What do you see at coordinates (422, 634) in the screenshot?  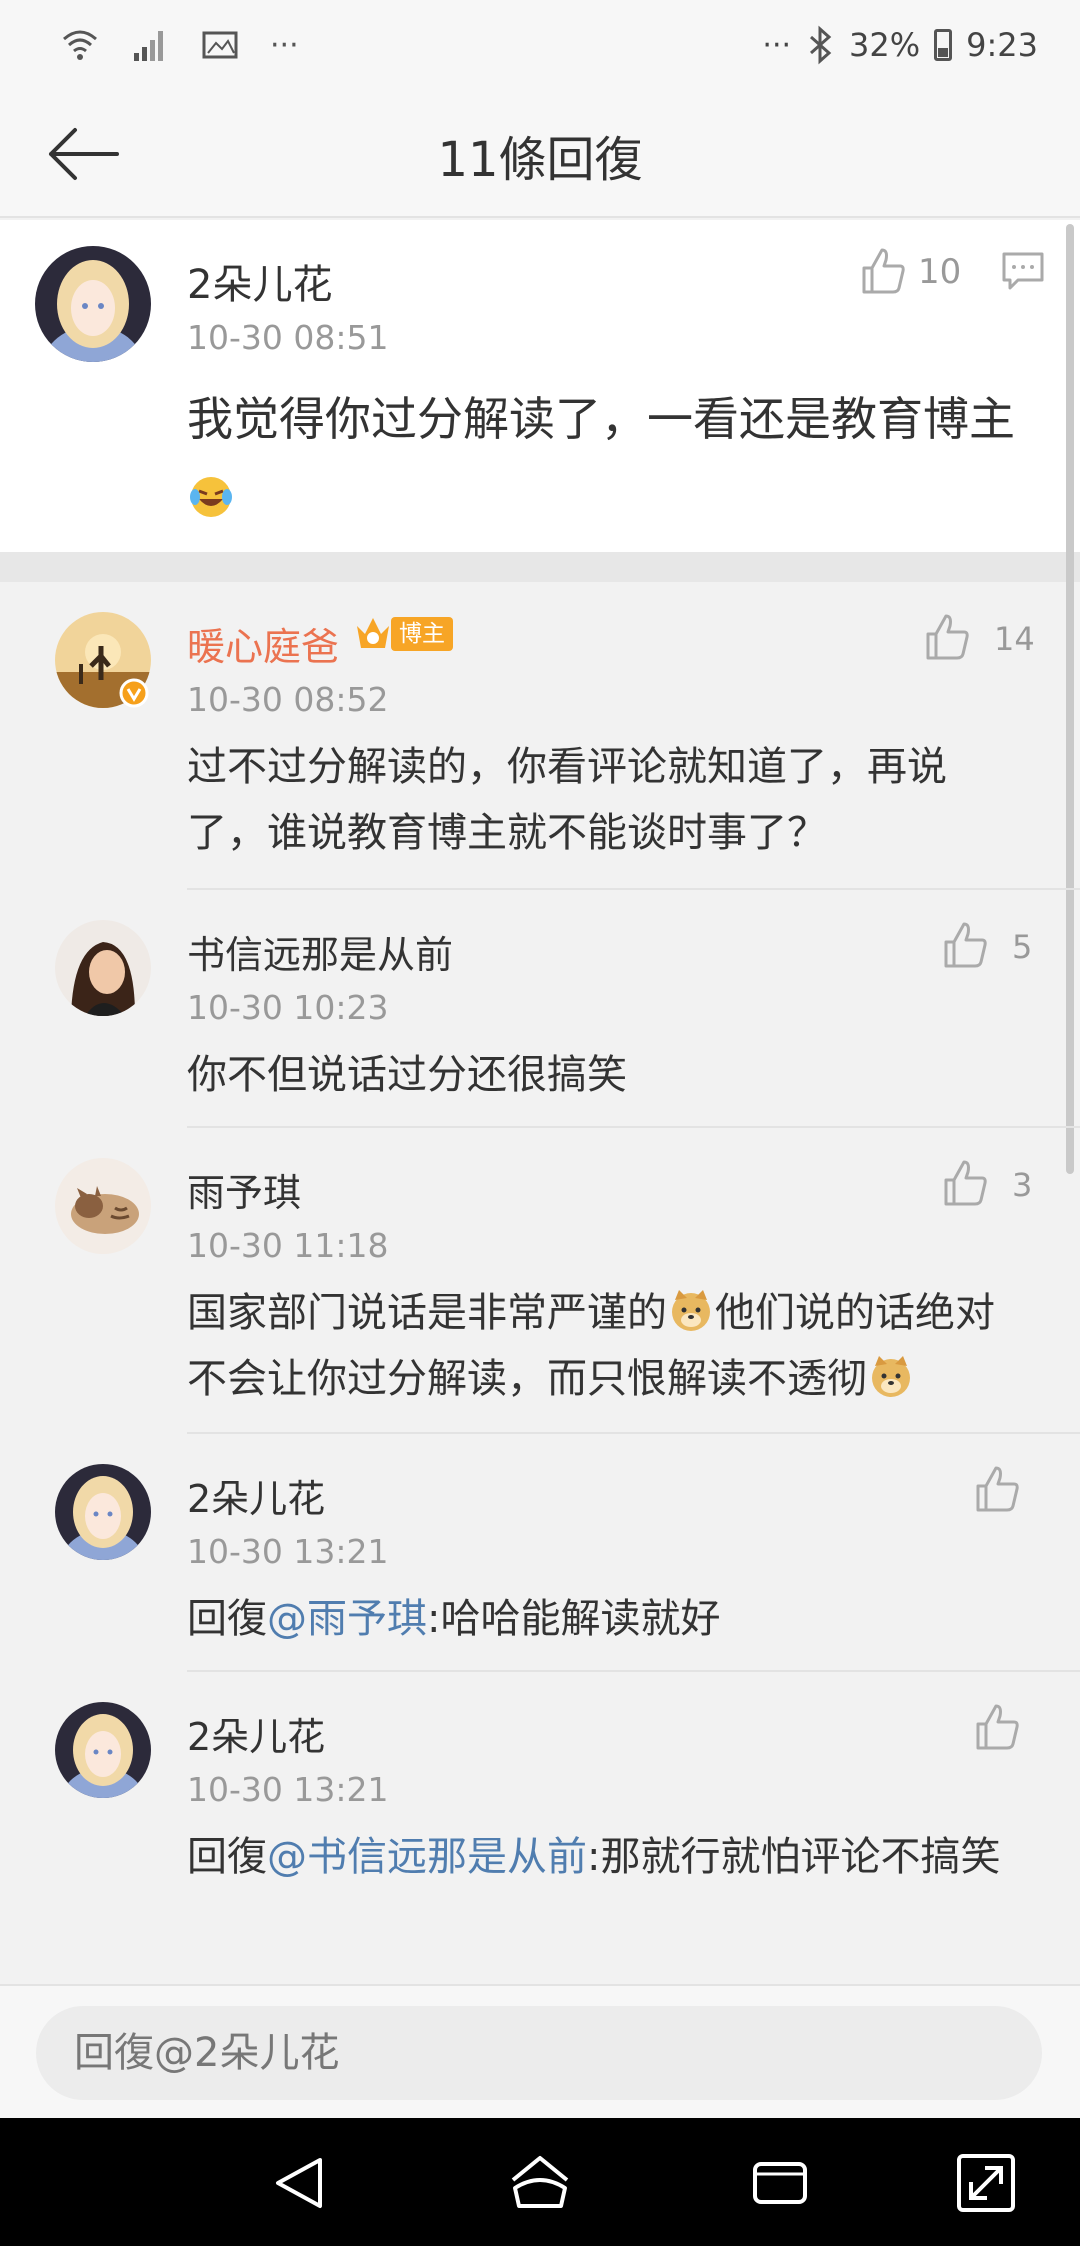 I see `badge-label: 博主` at bounding box center [422, 634].